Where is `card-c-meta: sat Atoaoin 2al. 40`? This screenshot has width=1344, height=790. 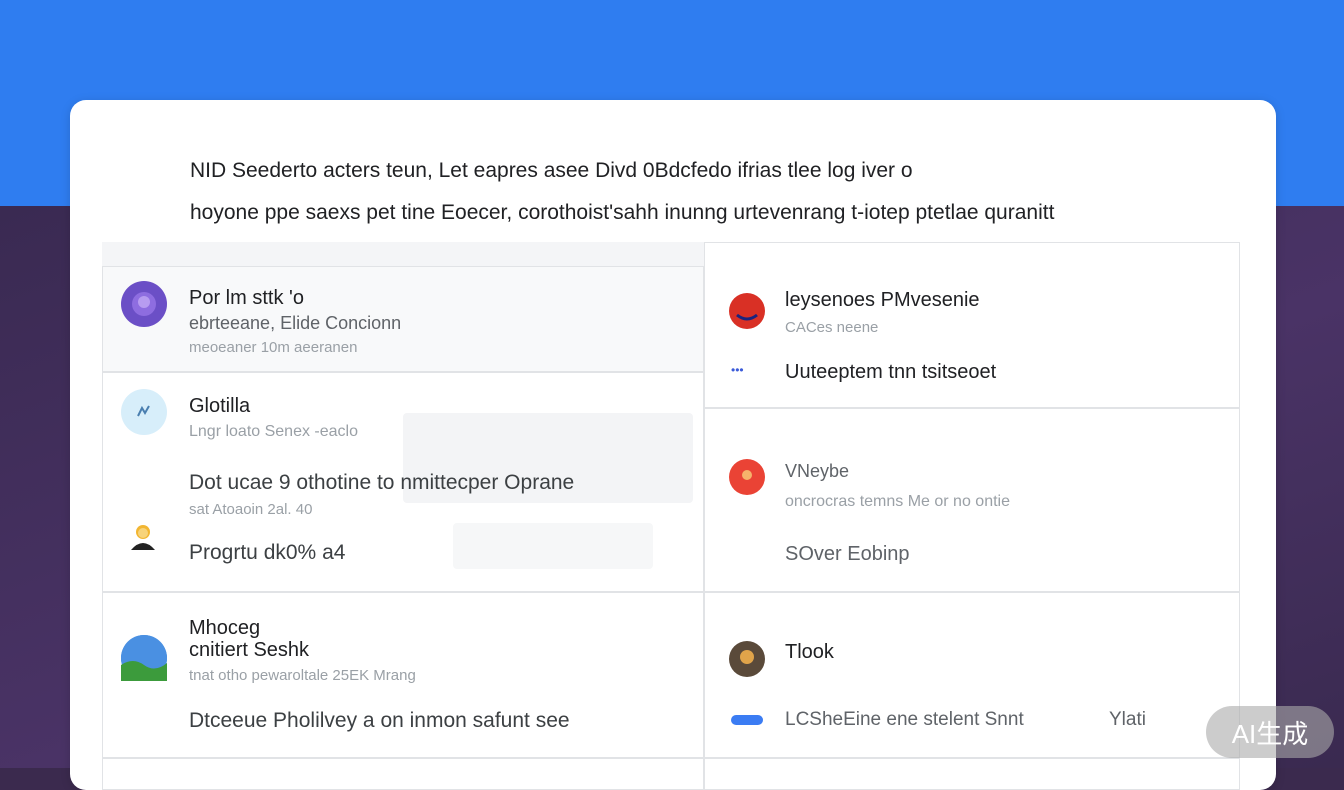
card-c-meta: sat Atoaoin 2al. 40 is located at coordinates (251, 509).